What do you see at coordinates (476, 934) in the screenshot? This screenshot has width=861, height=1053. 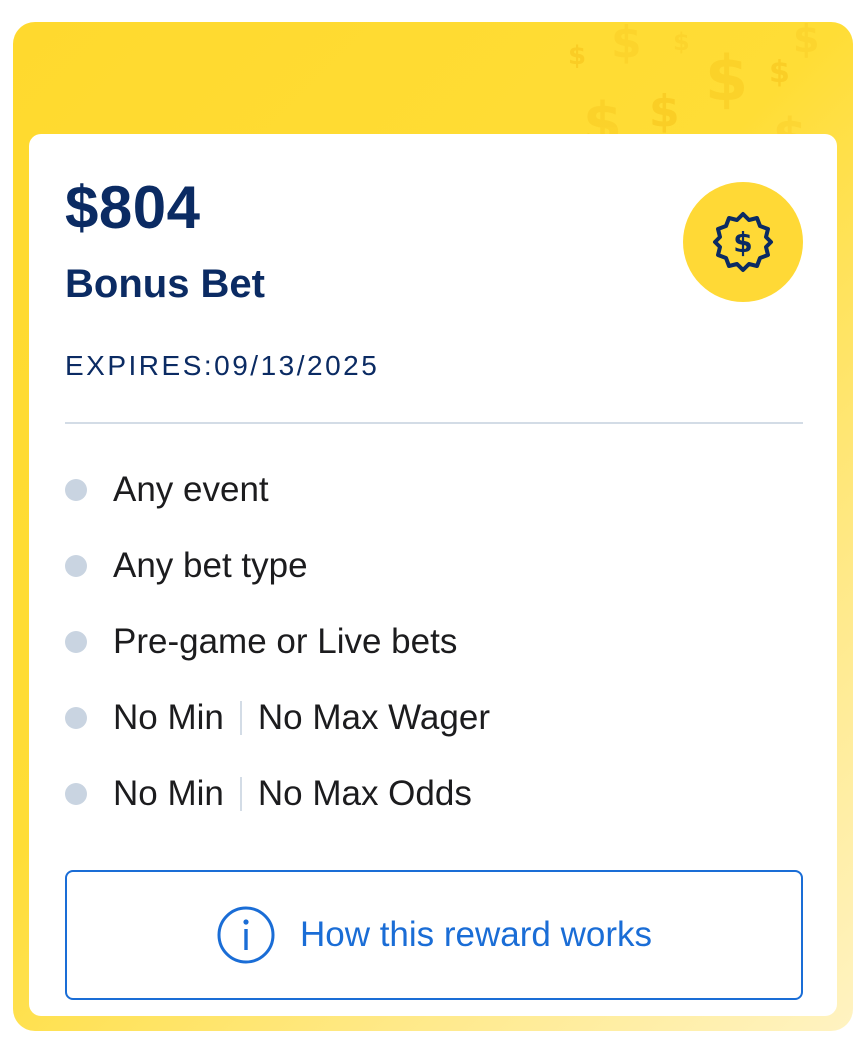 I see `how-reward-works-label: How this reward works` at bounding box center [476, 934].